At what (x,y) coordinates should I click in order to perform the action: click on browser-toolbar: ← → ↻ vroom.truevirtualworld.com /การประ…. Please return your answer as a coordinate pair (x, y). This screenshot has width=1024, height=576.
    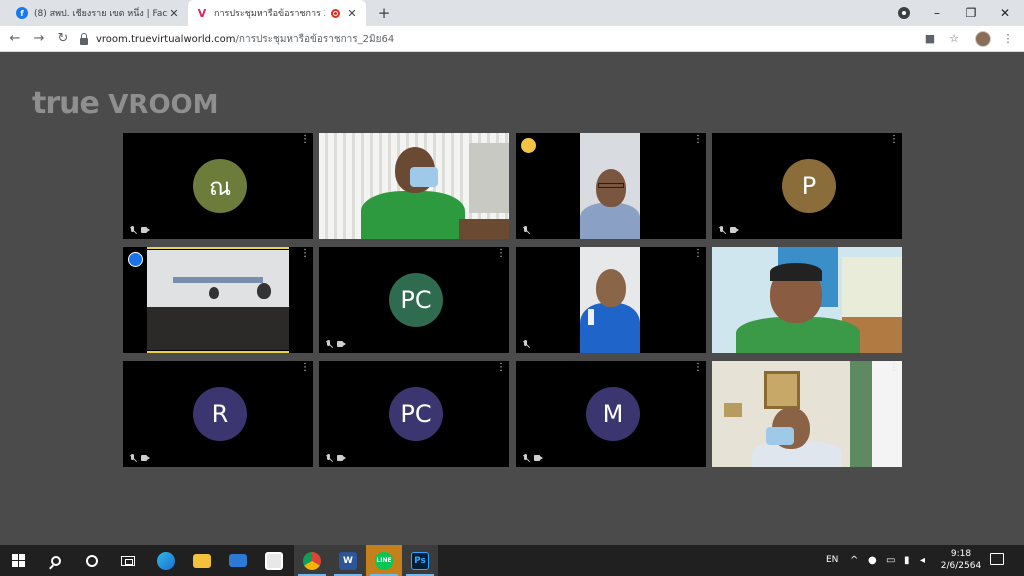
    Looking at the image, I should click on (512, 39).